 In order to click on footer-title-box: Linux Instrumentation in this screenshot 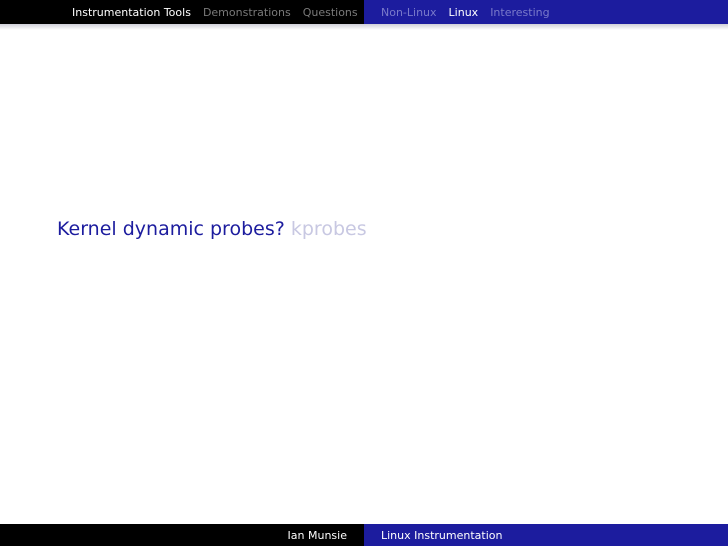, I will do `click(546, 535)`.